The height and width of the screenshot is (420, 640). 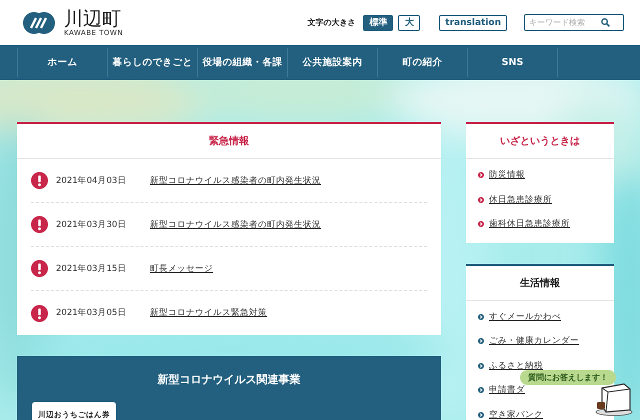 I want to click on news-date: 2021年04月03日, so click(x=92, y=180).